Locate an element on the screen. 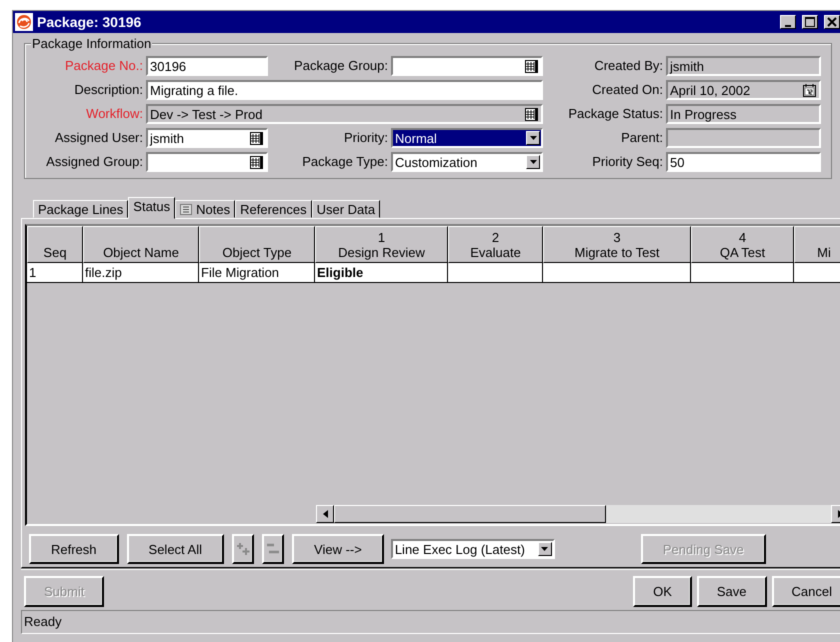 This screenshot has height=642, width=840. date-field: April 10, 2002 is located at coordinates (743, 90).